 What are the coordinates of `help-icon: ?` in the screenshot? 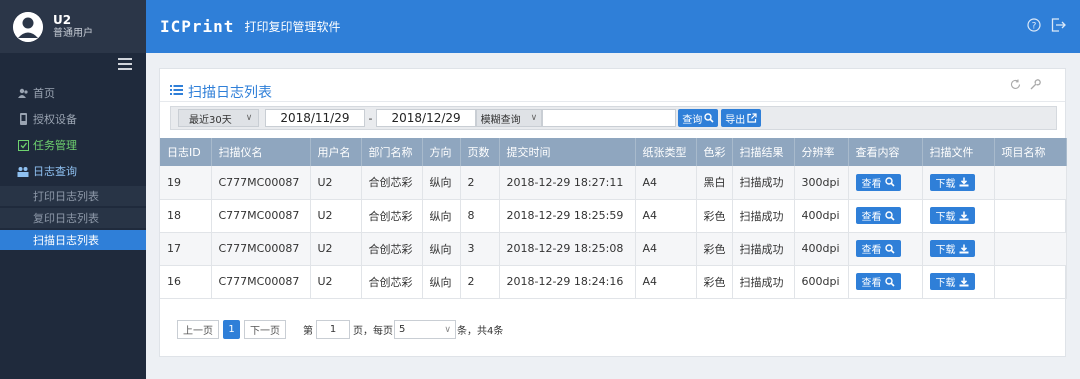 It's located at (1034, 25).